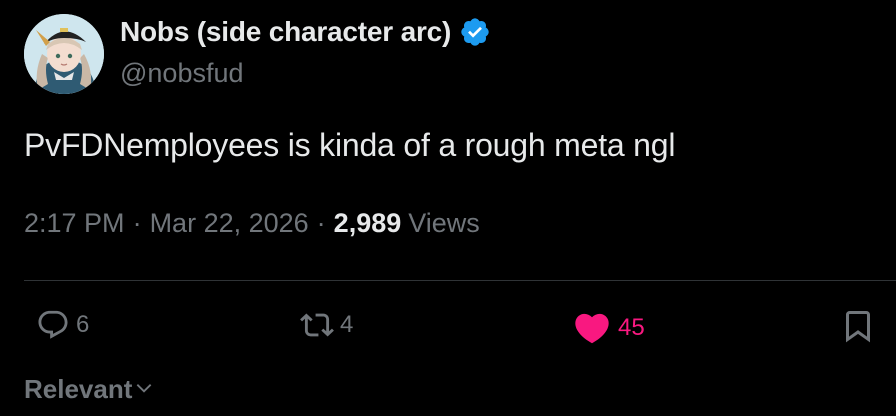 The image size is (896, 416). What do you see at coordinates (444, 223) in the screenshot?
I see `views-label: Views` at bounding box center [444, 223].